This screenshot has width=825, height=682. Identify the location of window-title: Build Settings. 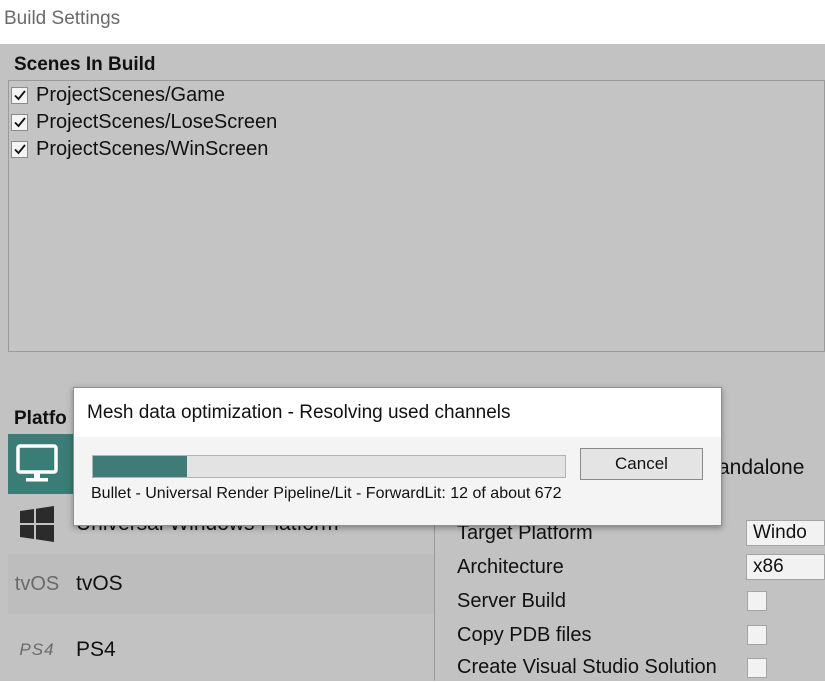
(412, 22).